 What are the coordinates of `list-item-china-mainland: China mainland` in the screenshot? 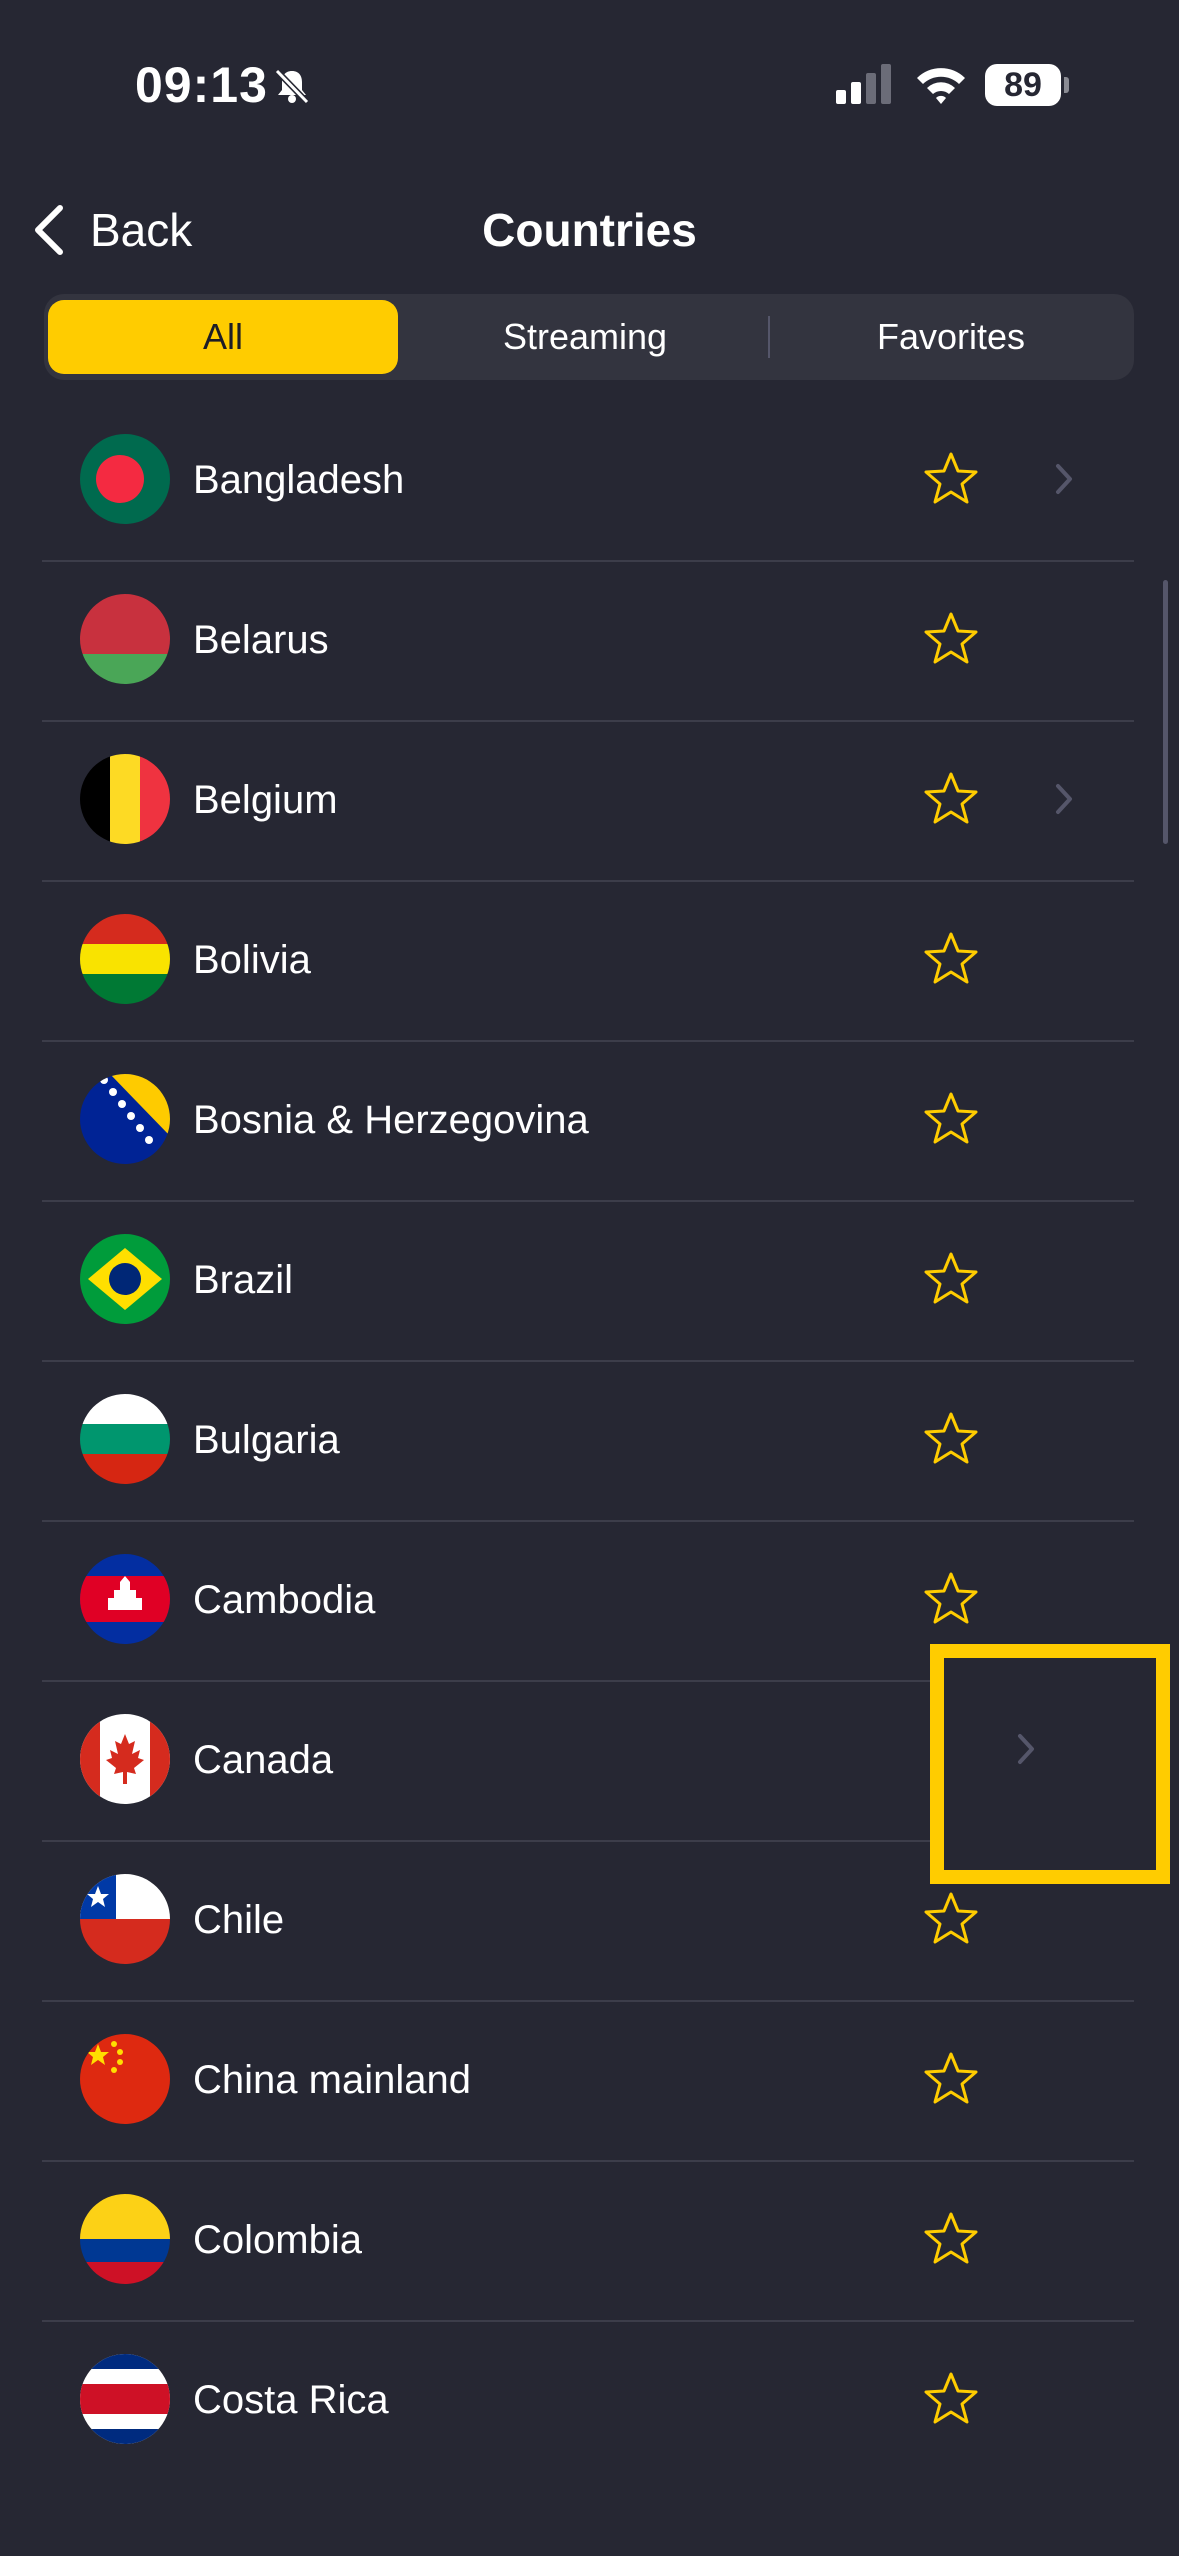 It's located at (588, 2081).